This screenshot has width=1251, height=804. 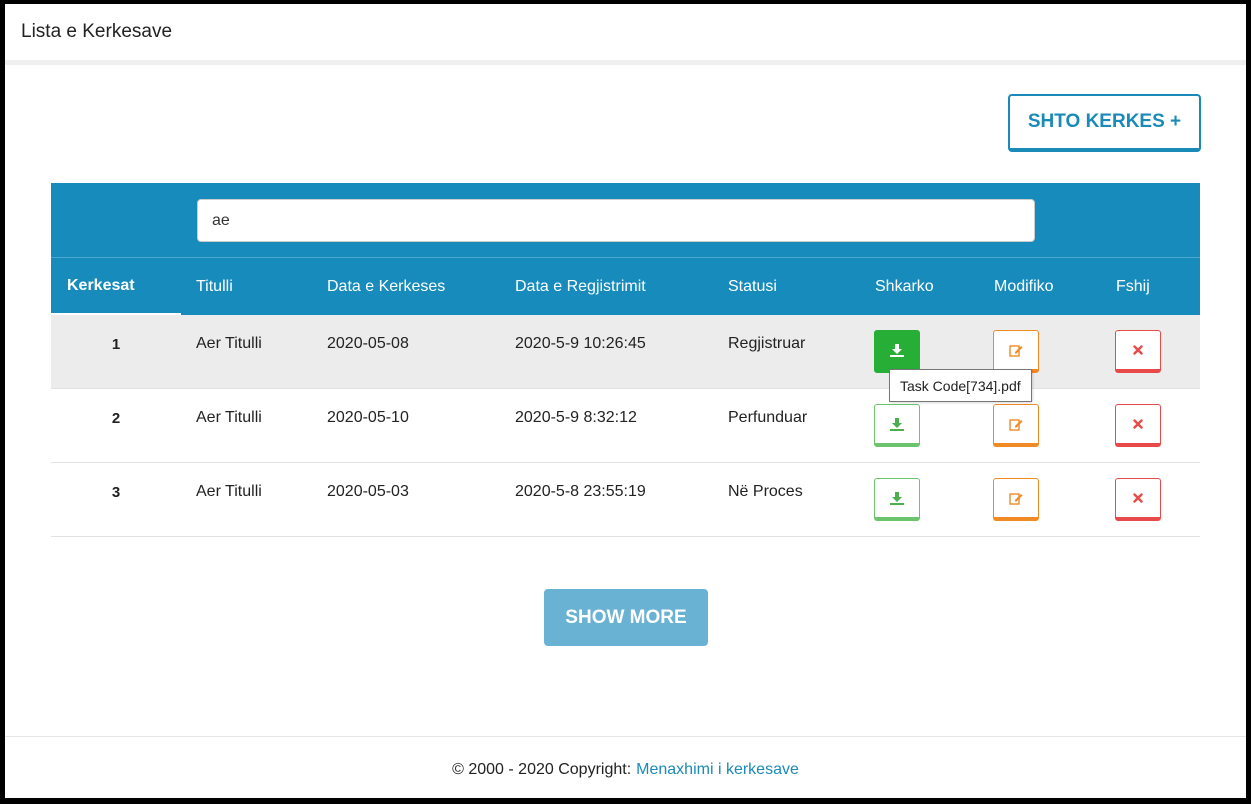 What do you see at coordinates (116, 418) in the screenshot?
I see `row-number: 2` at bounding box center [116, 418].